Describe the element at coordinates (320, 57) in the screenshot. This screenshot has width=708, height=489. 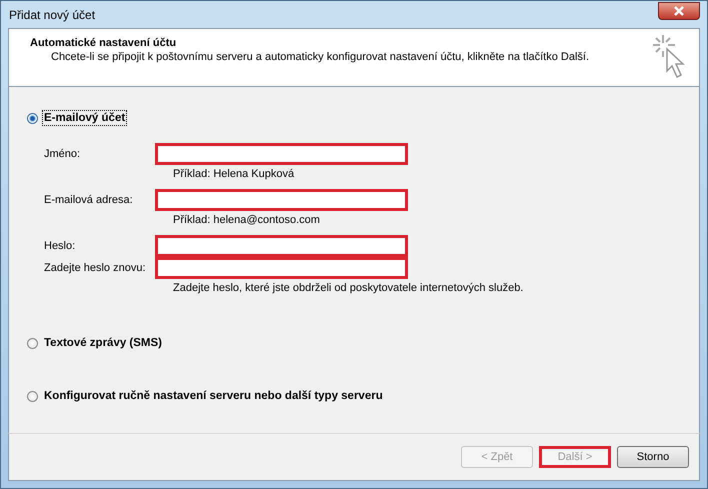
I see `header-description: Chcete-li se připojit k poštovnímu serveru a automaticky konfigurovat nastavení účtu, klikněte na tlačítko Další.` at that location.